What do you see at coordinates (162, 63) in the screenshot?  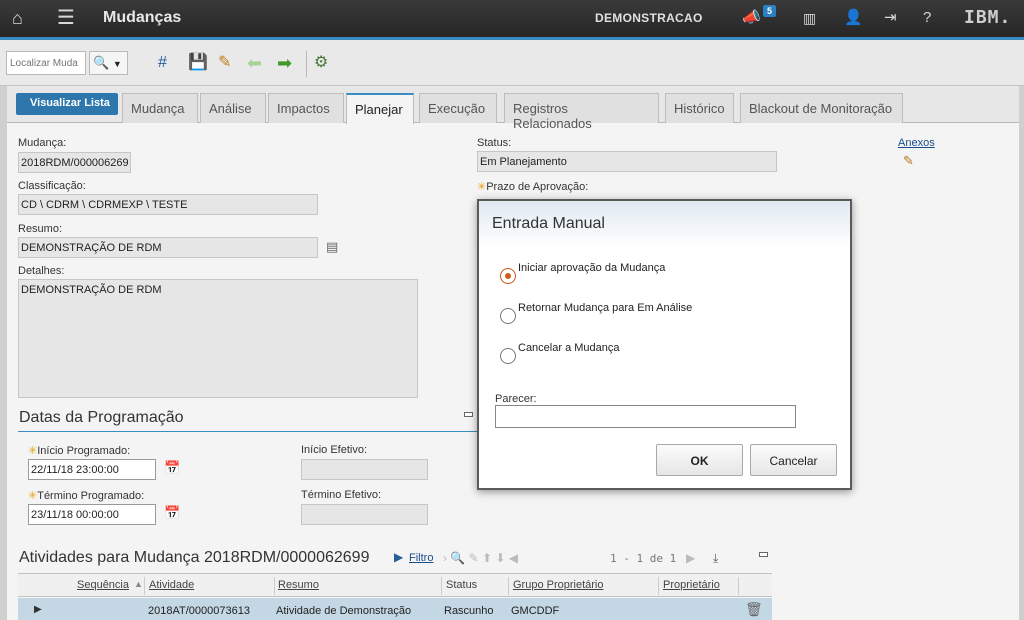 I see `new-record-icon: #` at bounding box center [162, 63].